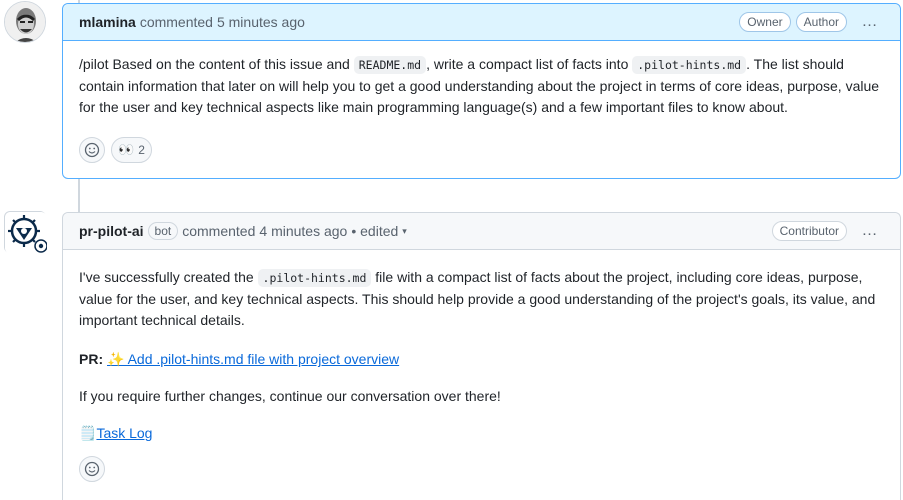 The image size is (903, 500). What do you see at coordinates (821, 22) in the screenshot?
I see `author-label: Author` at bounding box center [821, 22].